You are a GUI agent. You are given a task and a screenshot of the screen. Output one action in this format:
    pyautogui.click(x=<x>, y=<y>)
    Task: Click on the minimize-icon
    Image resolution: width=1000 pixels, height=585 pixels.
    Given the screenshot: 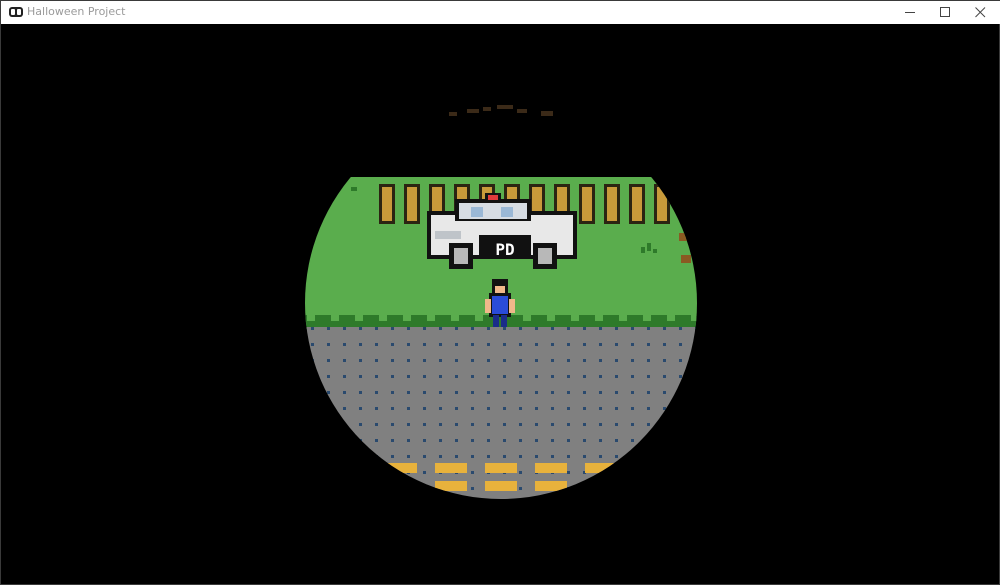 What is the action you would take?
    pyautogui.click(x=910, y=12)
    